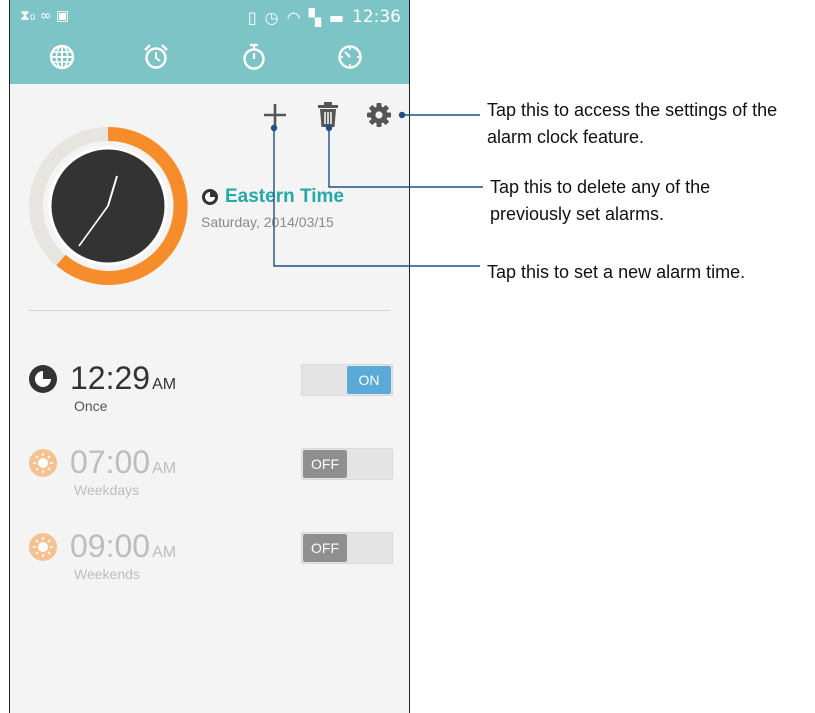  I want to click on callout-line: Tap this to access the settings of the, so click(632, 110).